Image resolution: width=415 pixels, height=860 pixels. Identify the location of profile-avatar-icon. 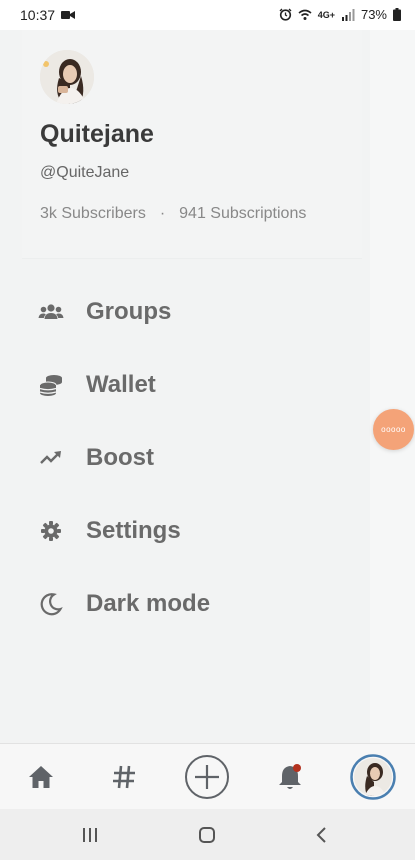
(373, 777).